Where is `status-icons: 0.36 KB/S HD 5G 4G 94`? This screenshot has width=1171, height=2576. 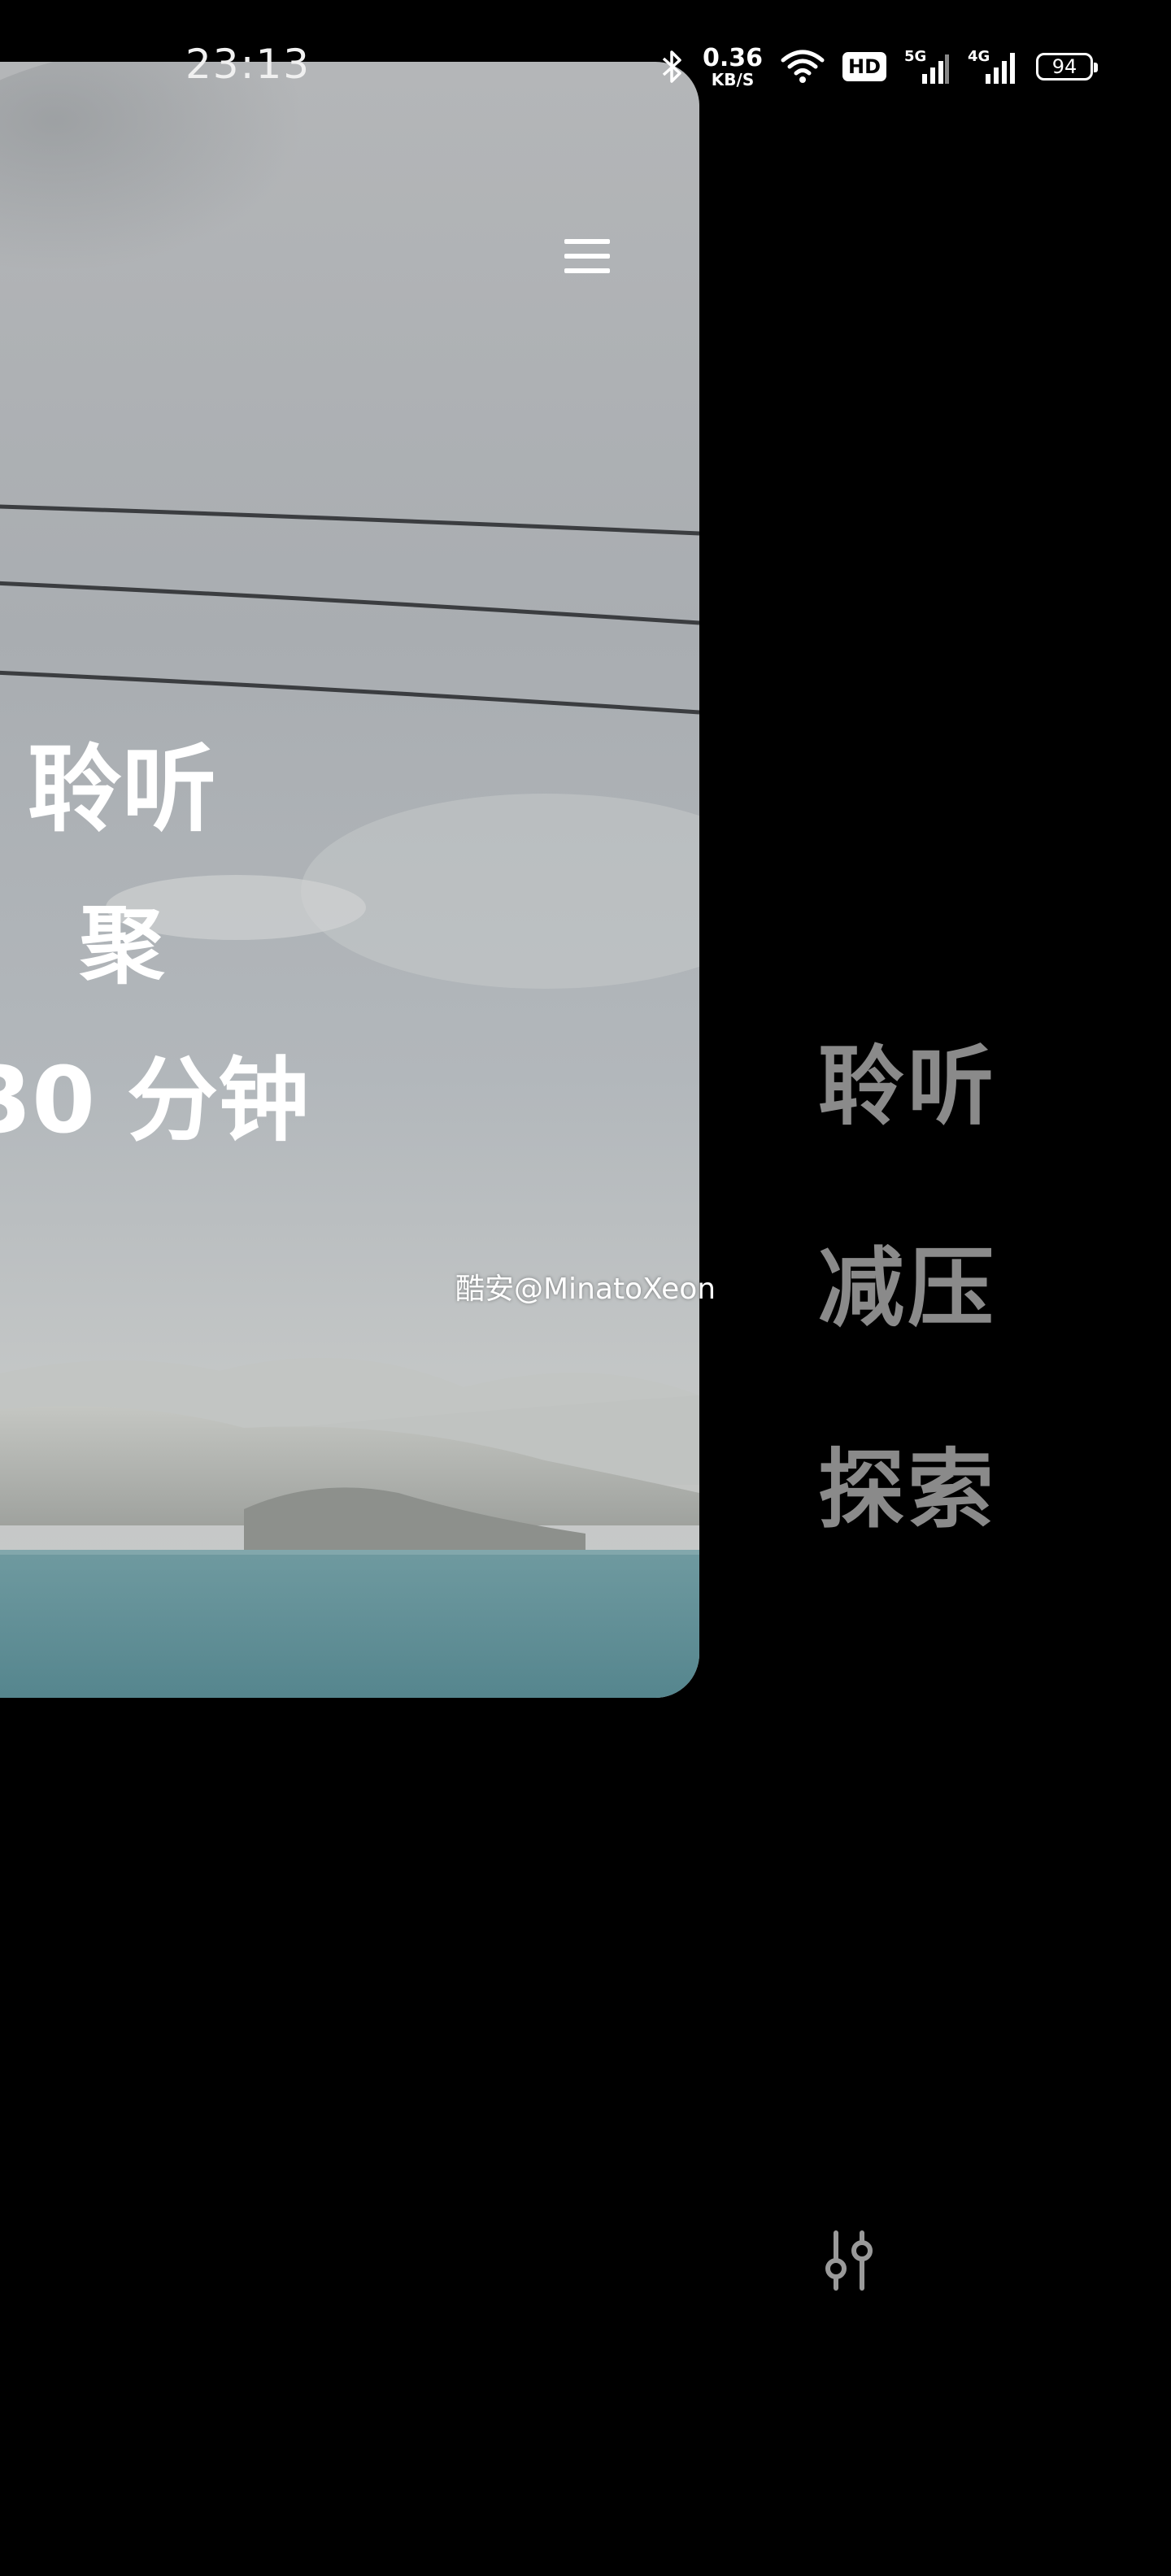
status-icons: 0.36 KB/S HD 5G 4G 94 is located at coordinates (879, 67).